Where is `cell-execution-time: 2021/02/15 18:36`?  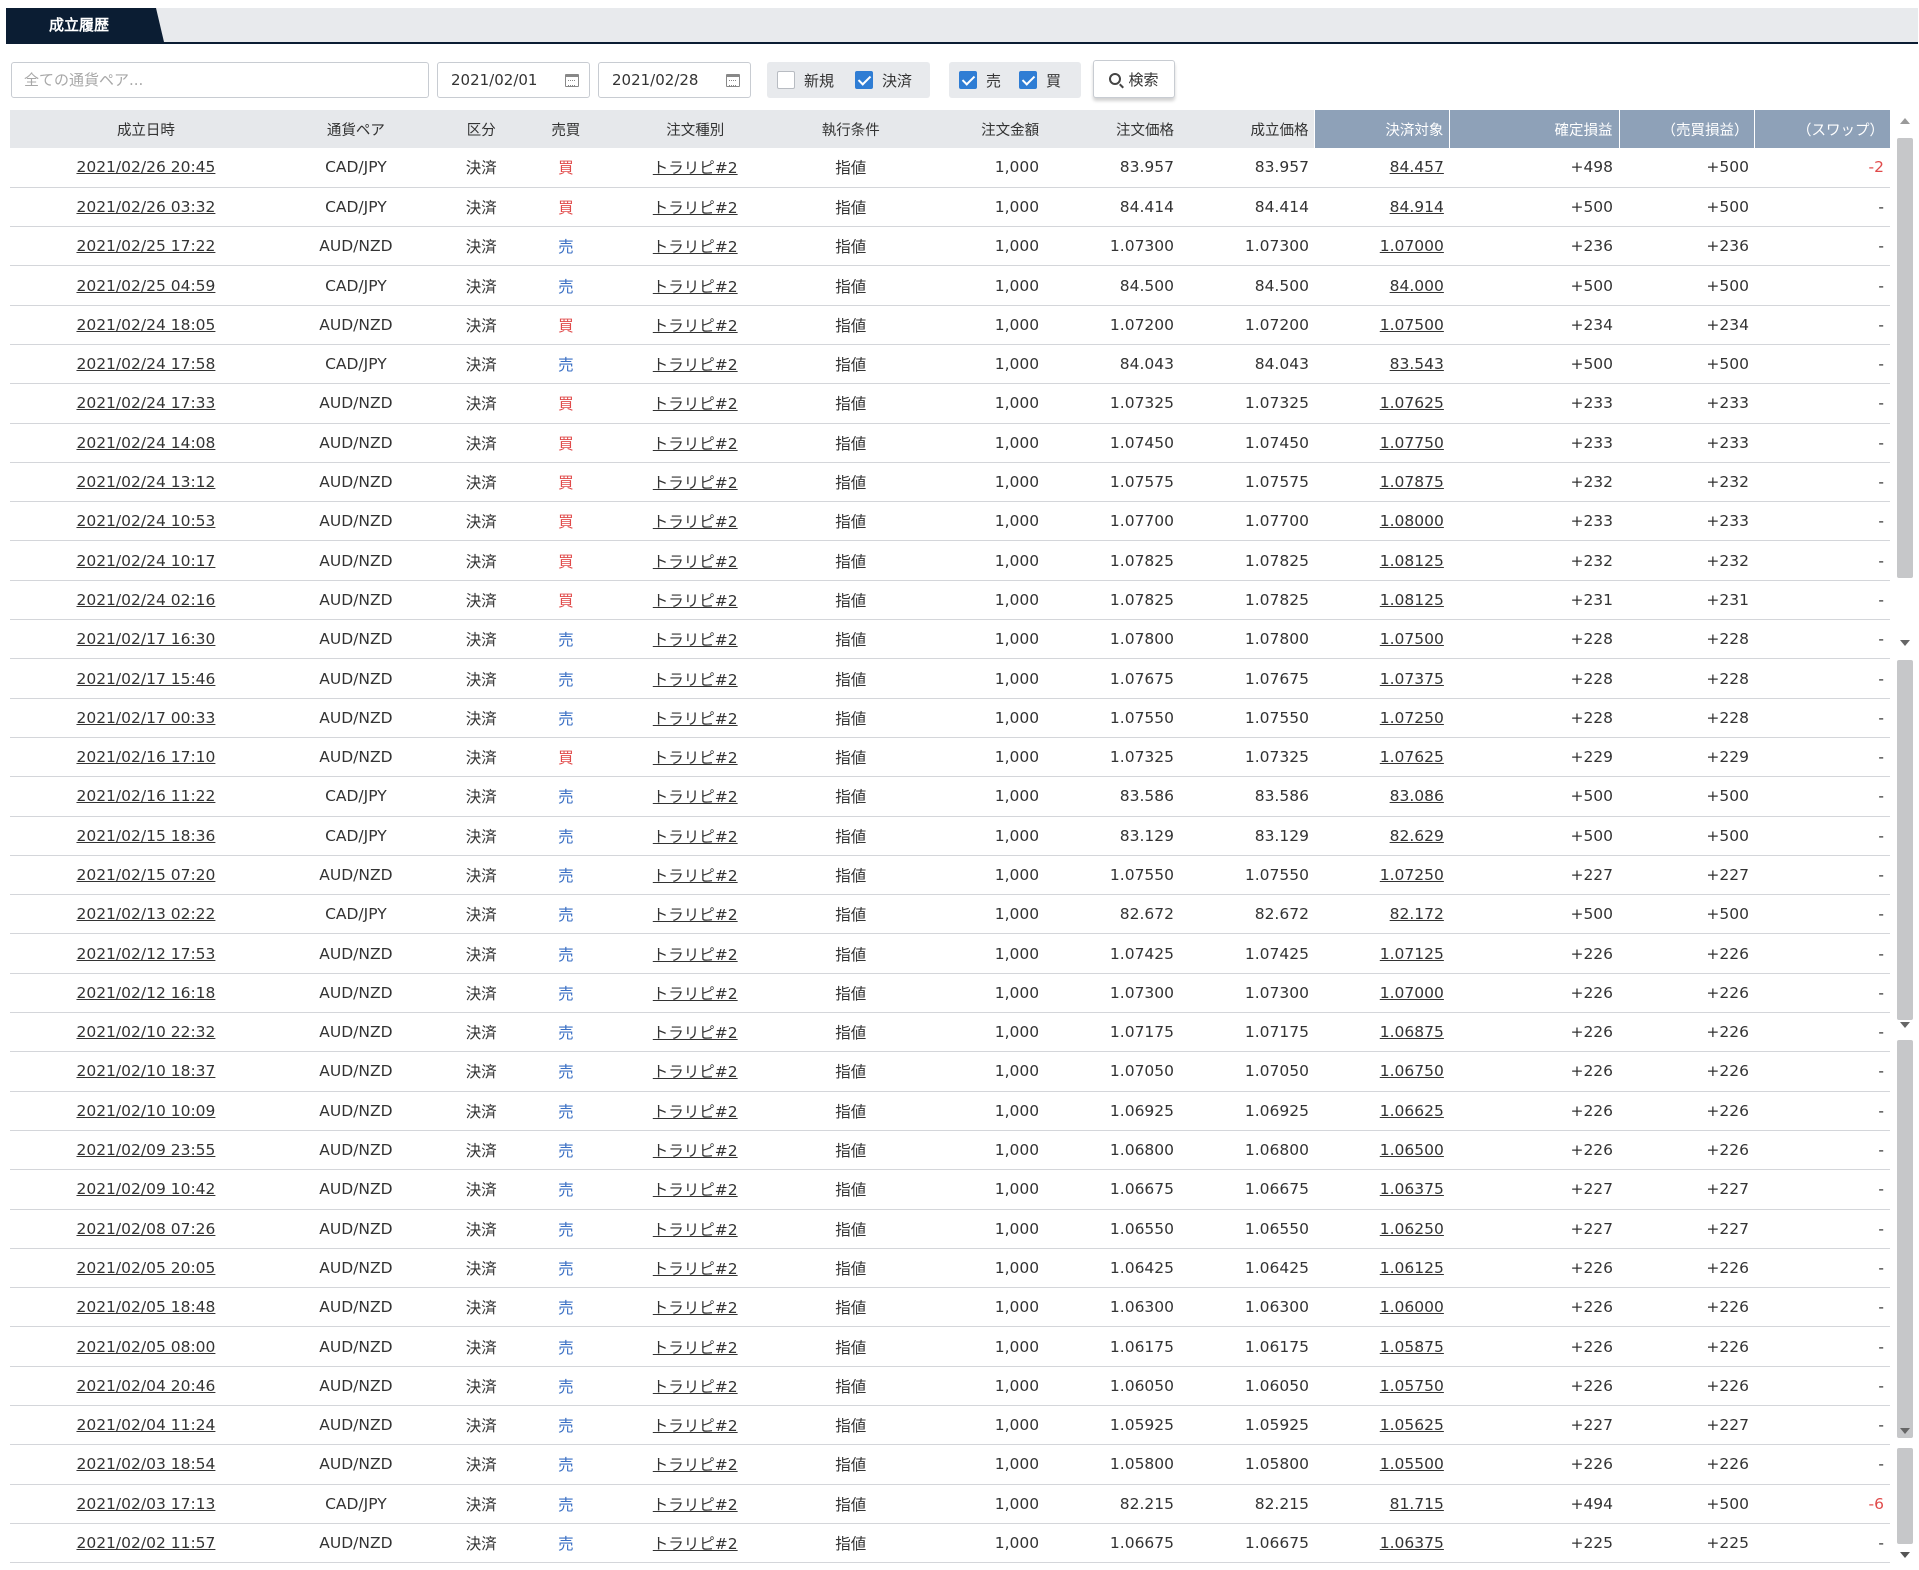 cell-execution-time: 2021/02/15 18:36 is located at coordinates (146, 836).